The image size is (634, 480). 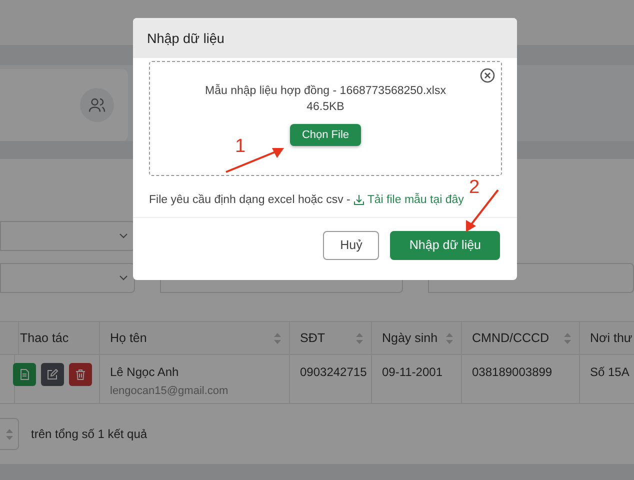 I want to click on step-number: 1, so click(x=240, y=147).